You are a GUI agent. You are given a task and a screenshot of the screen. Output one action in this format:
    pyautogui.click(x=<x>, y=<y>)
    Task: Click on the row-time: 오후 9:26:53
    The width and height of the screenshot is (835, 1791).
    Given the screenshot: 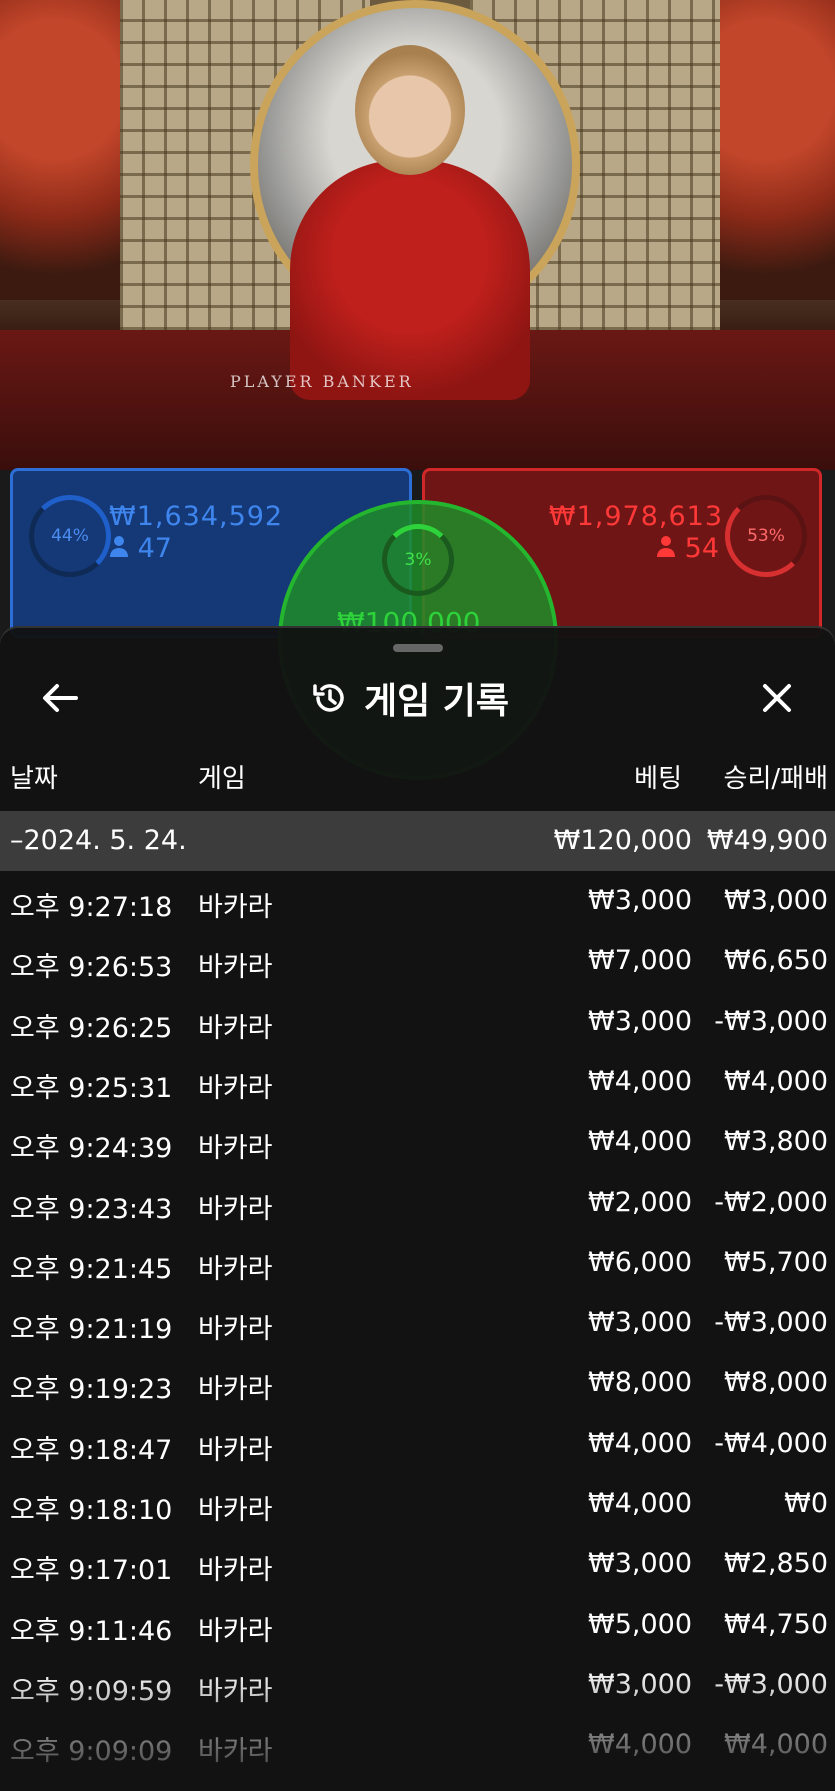 What is the action you would take?
    pyautogui.click(x=91, y=968)
    